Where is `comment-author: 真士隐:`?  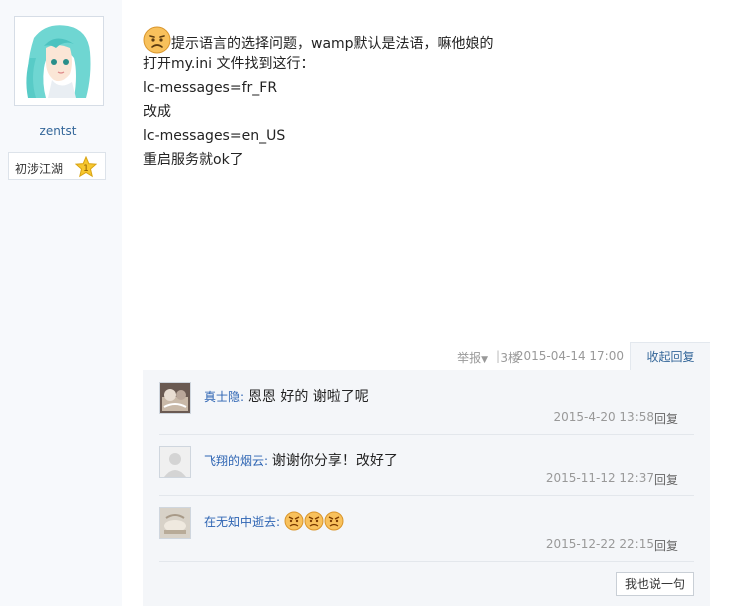 comment-author: 真士隐: is located at coordinates (224, 397).